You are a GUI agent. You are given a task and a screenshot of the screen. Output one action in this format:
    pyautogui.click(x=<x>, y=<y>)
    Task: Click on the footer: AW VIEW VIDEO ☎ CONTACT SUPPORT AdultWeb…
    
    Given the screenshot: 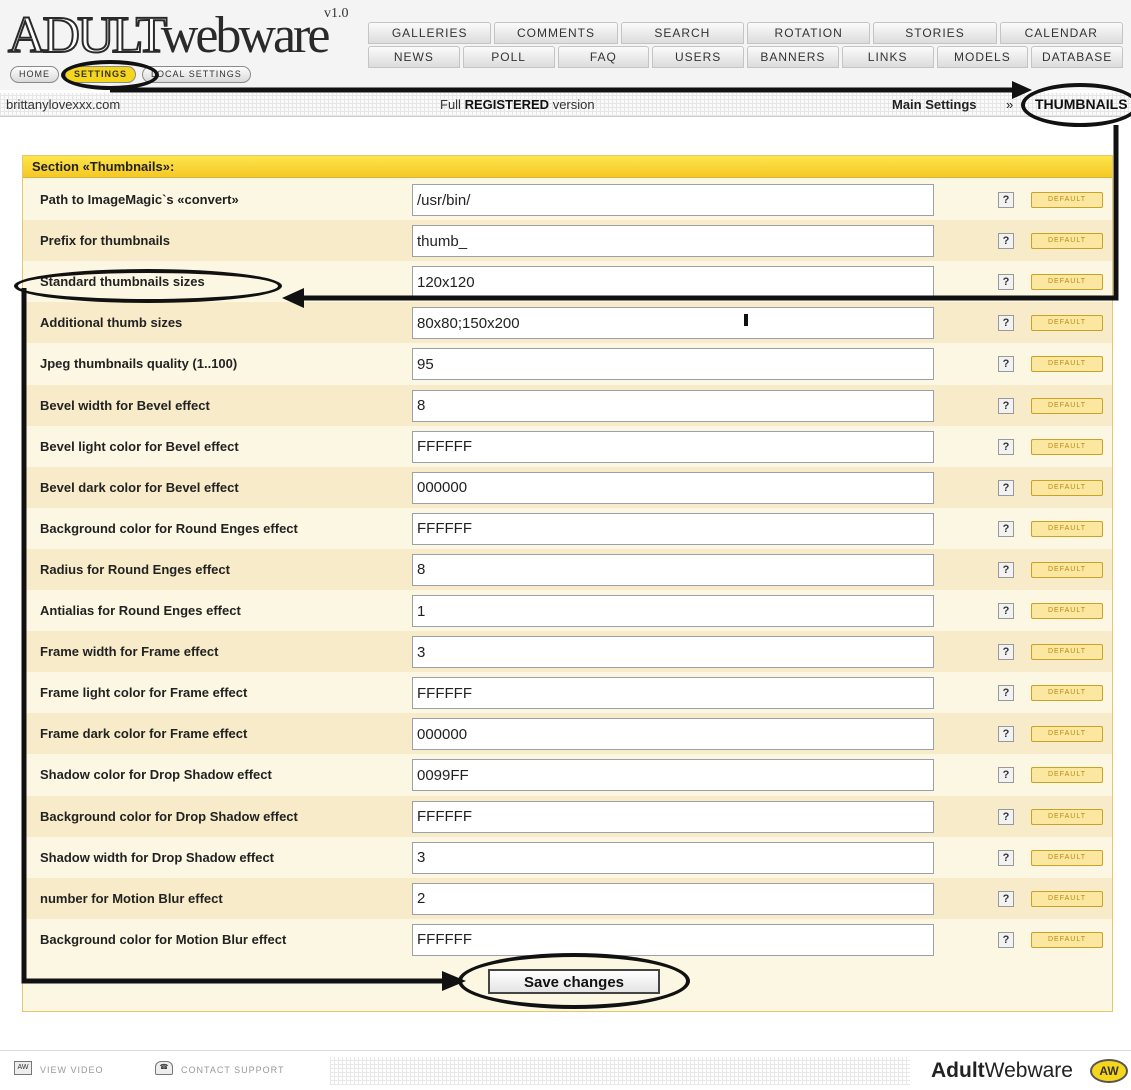 What is the action you would take?
    pyautogui.click(x=565, y=1070)
    